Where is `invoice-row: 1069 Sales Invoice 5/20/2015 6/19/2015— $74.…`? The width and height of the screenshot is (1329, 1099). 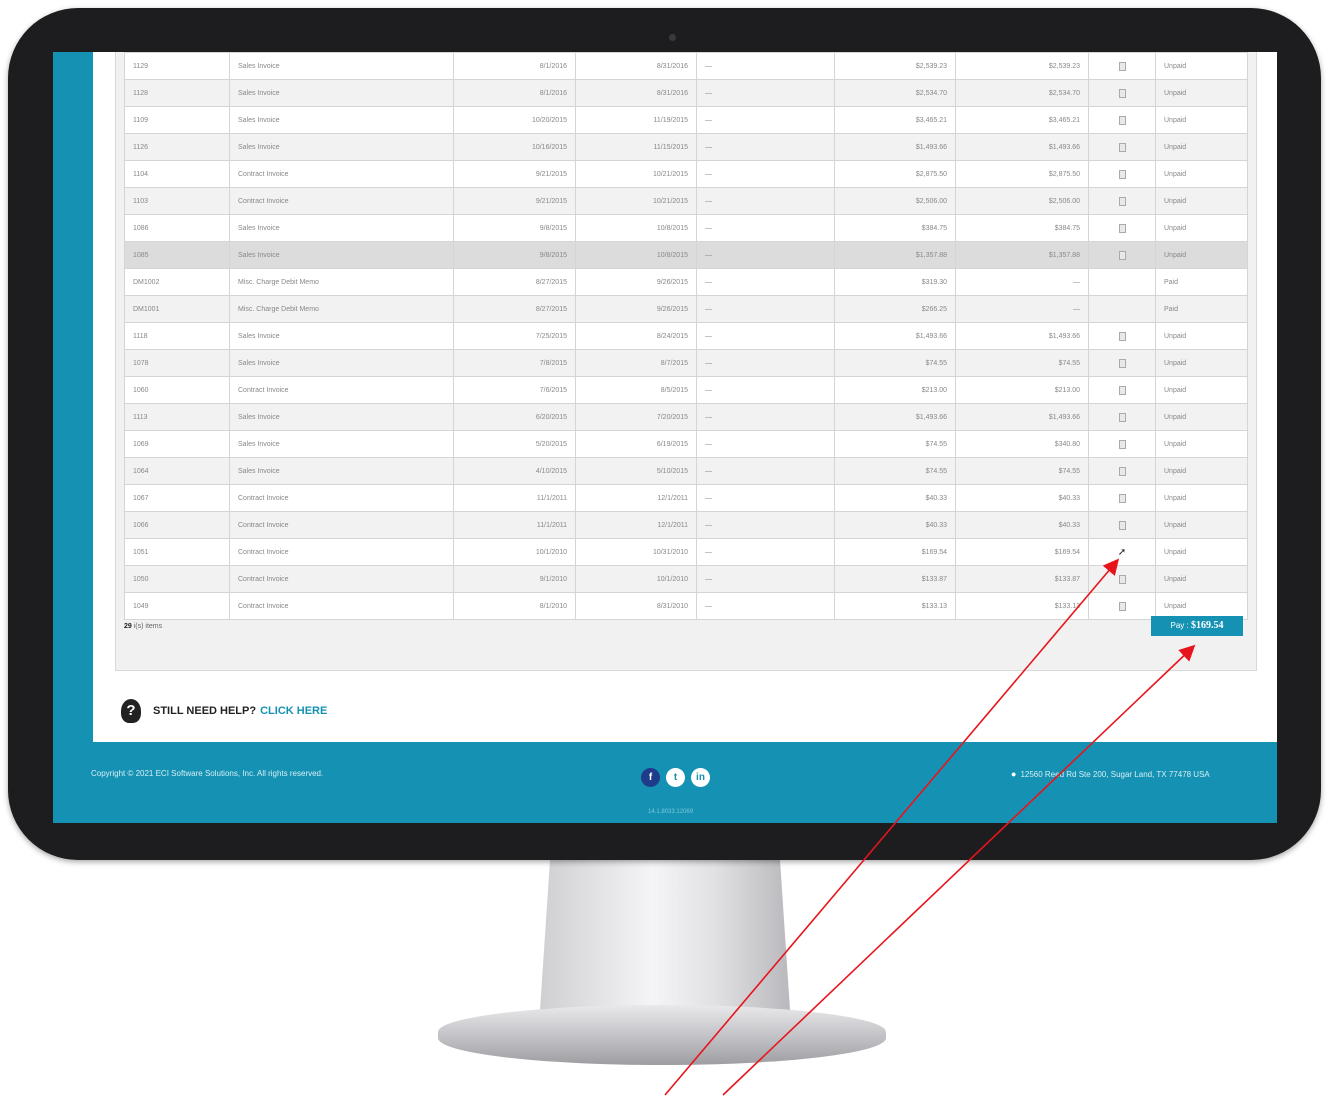
invoice-row: 1069 Sales Invoice 5/20/2015 6/19/2015— $74.… is located at coordinates (686, 444).